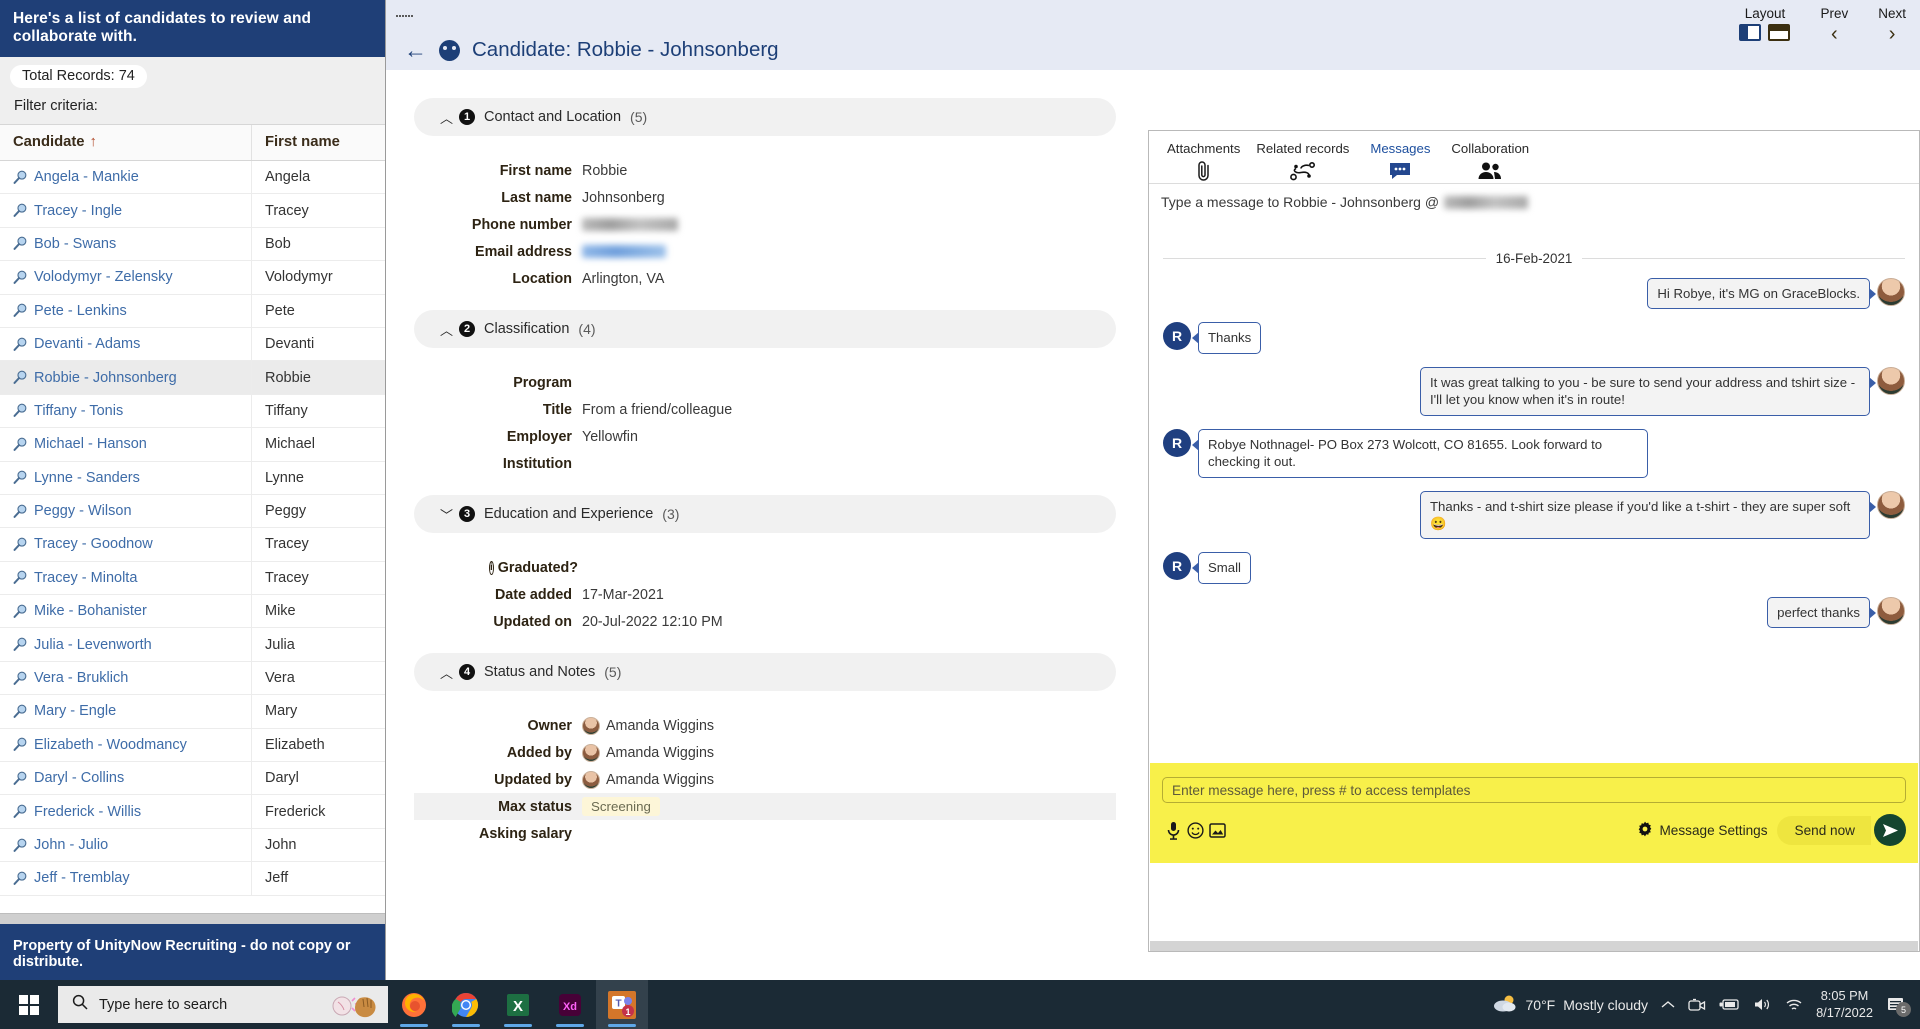  I want to click on cell-candidate: Peggy - Wilson, so click(126, 511).